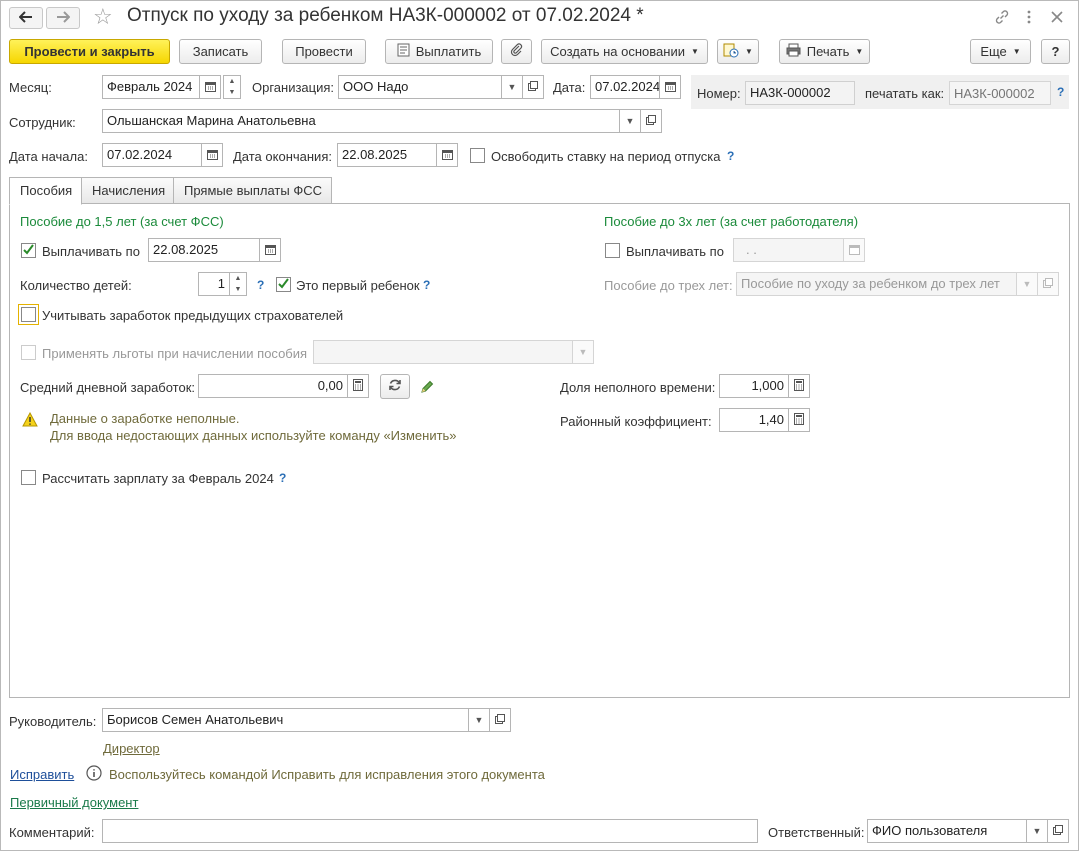 Image resolution: width=1079 pixels, height=851 pixels. Describe the element at coordinates (260, 285) in the screenshot. I see `children-help-icon: ?` at that location.